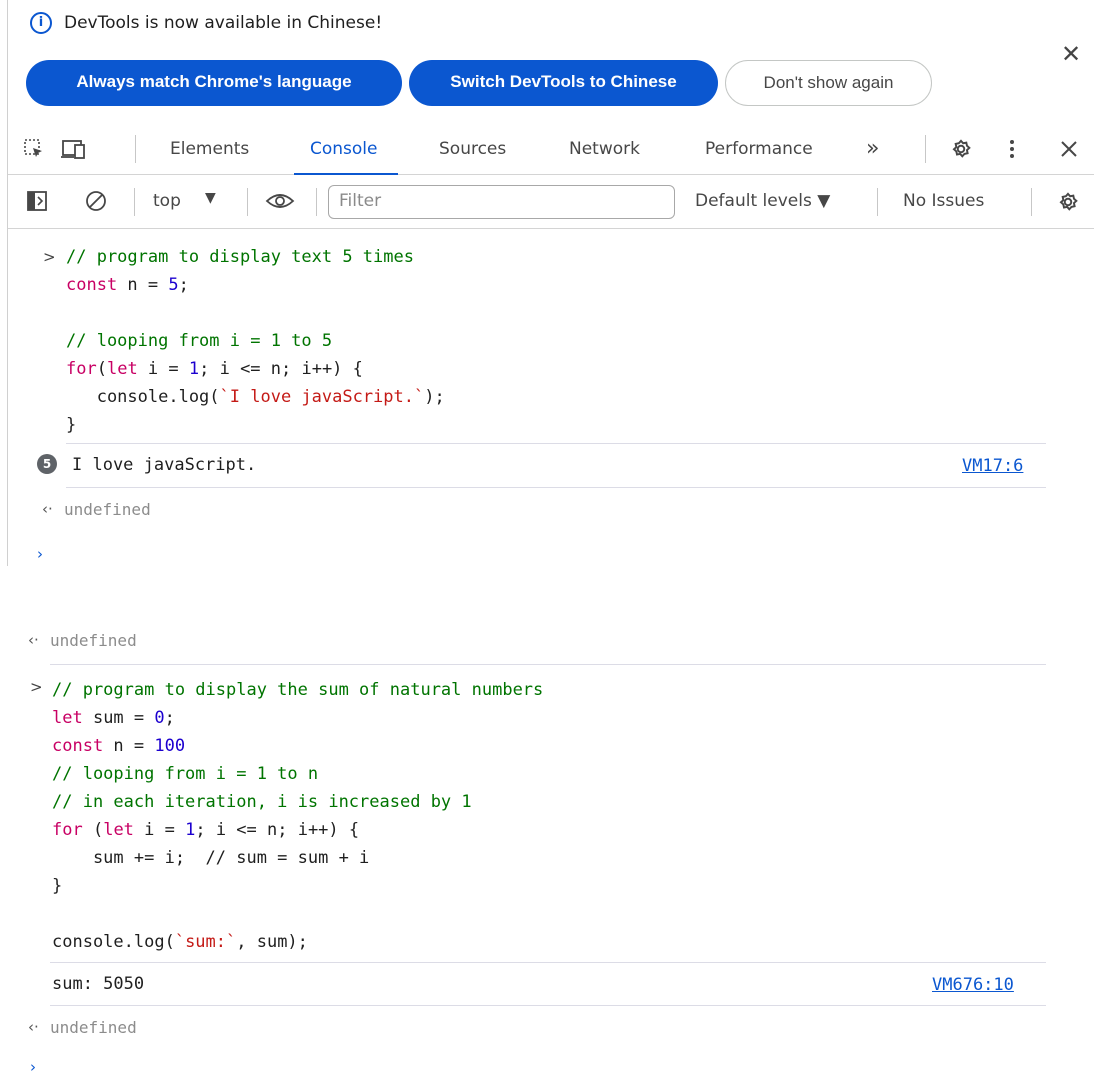 The width and height of the screenshot is (1094, 1081). I want to click on clear-console-icon, so click(96, 201).